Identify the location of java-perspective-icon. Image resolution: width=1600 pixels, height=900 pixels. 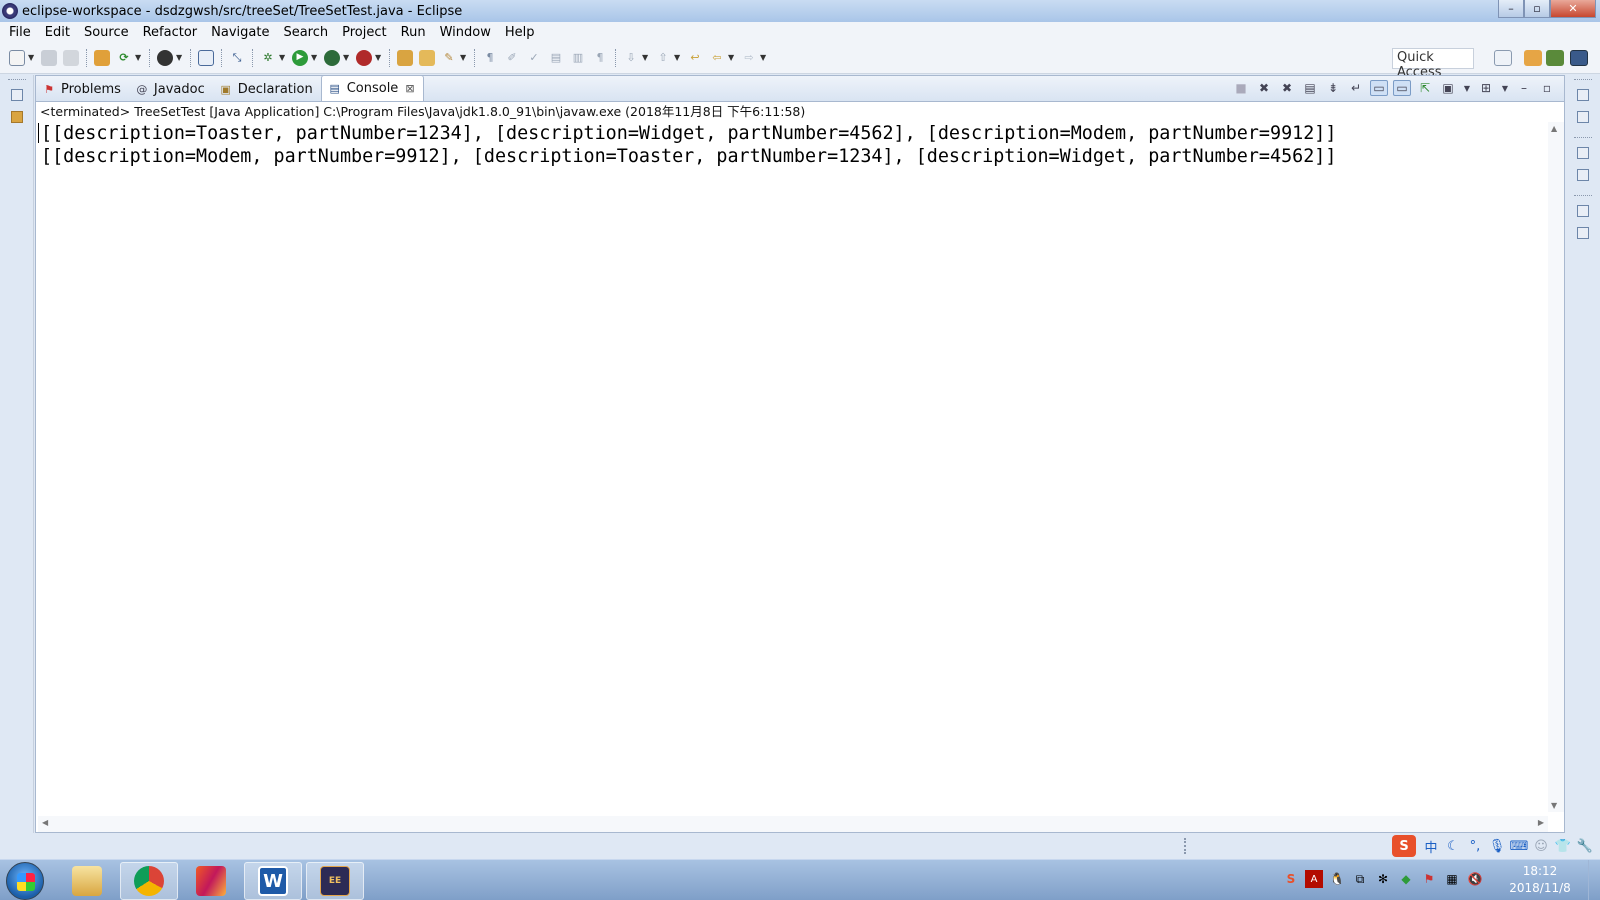
(1533, 58).